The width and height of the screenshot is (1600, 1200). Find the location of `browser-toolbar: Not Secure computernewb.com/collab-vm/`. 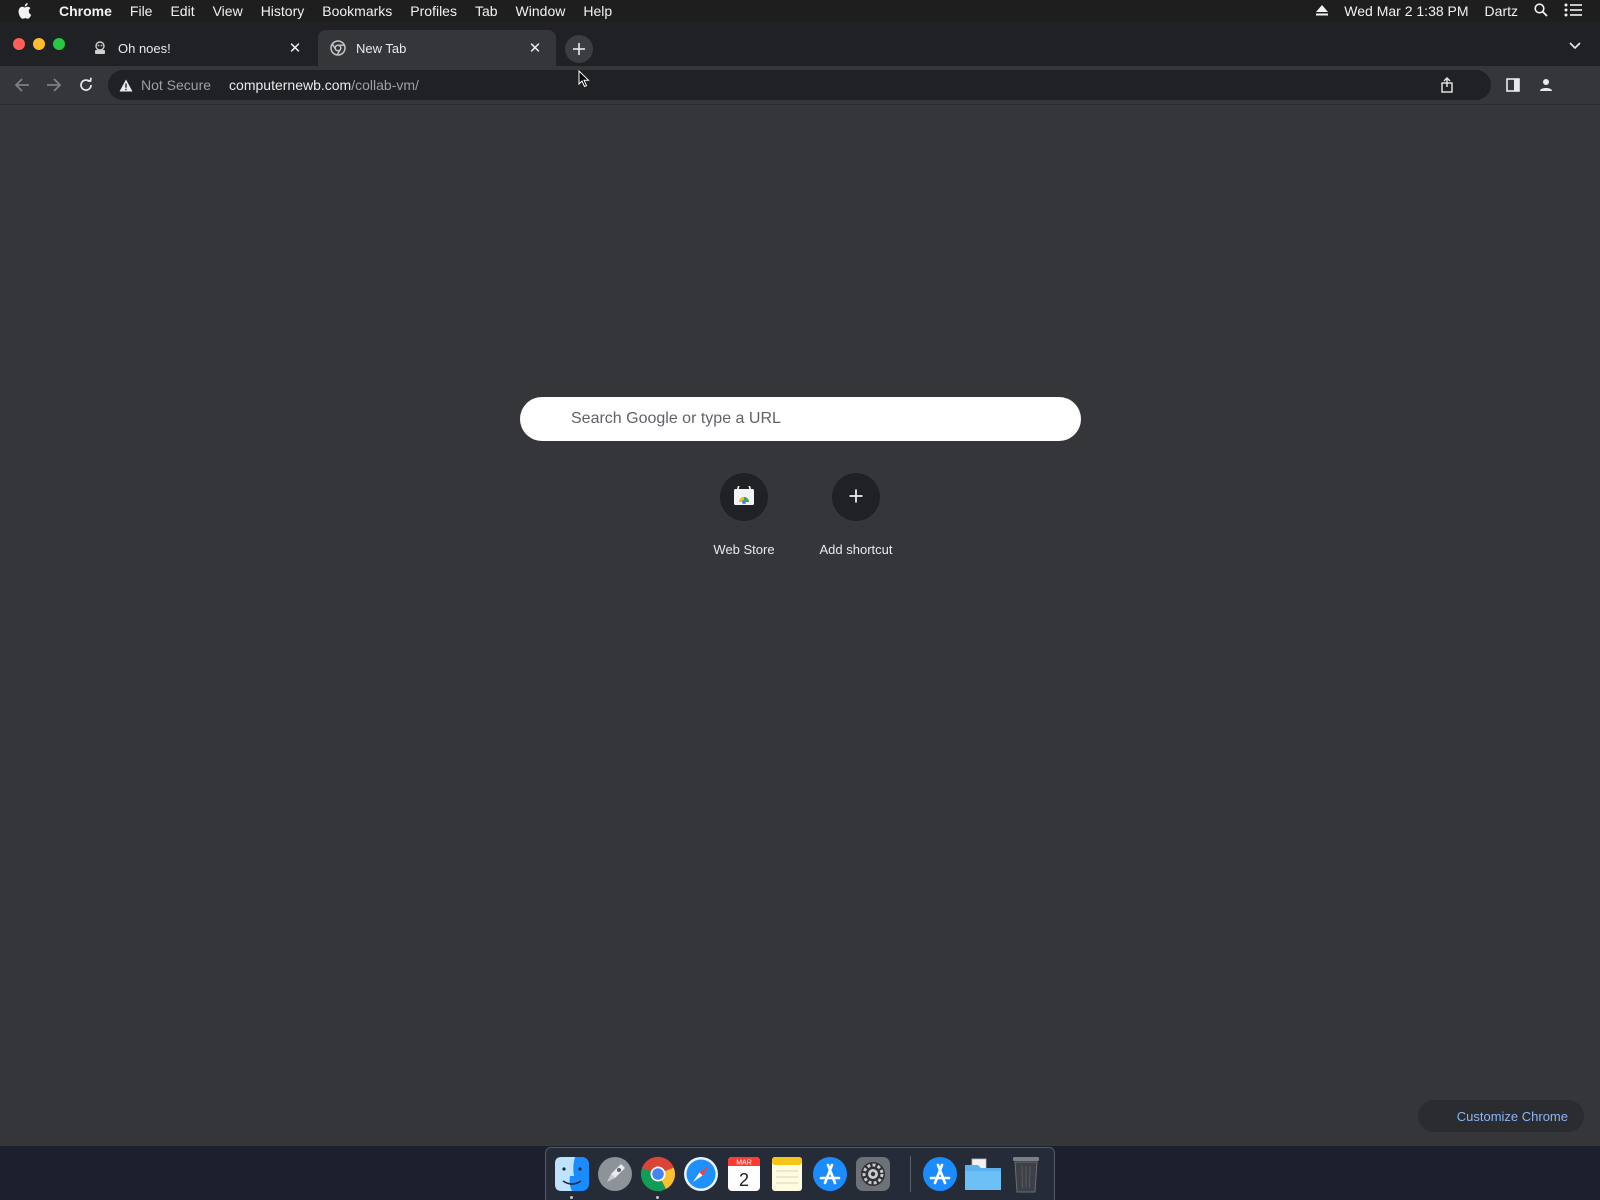

browser-toolbar: Not Secure computernewb.com/collab-vm/ is located at coordinates (800, 85).